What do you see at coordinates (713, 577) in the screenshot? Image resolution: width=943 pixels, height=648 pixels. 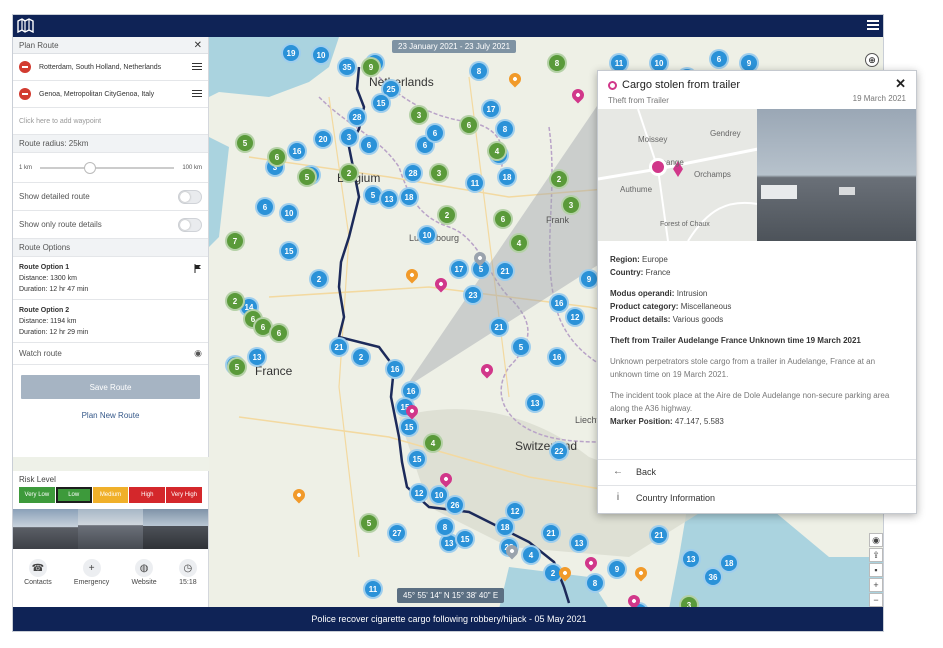 I see `incident-cluster: 36` at bounding box center [713, 577].